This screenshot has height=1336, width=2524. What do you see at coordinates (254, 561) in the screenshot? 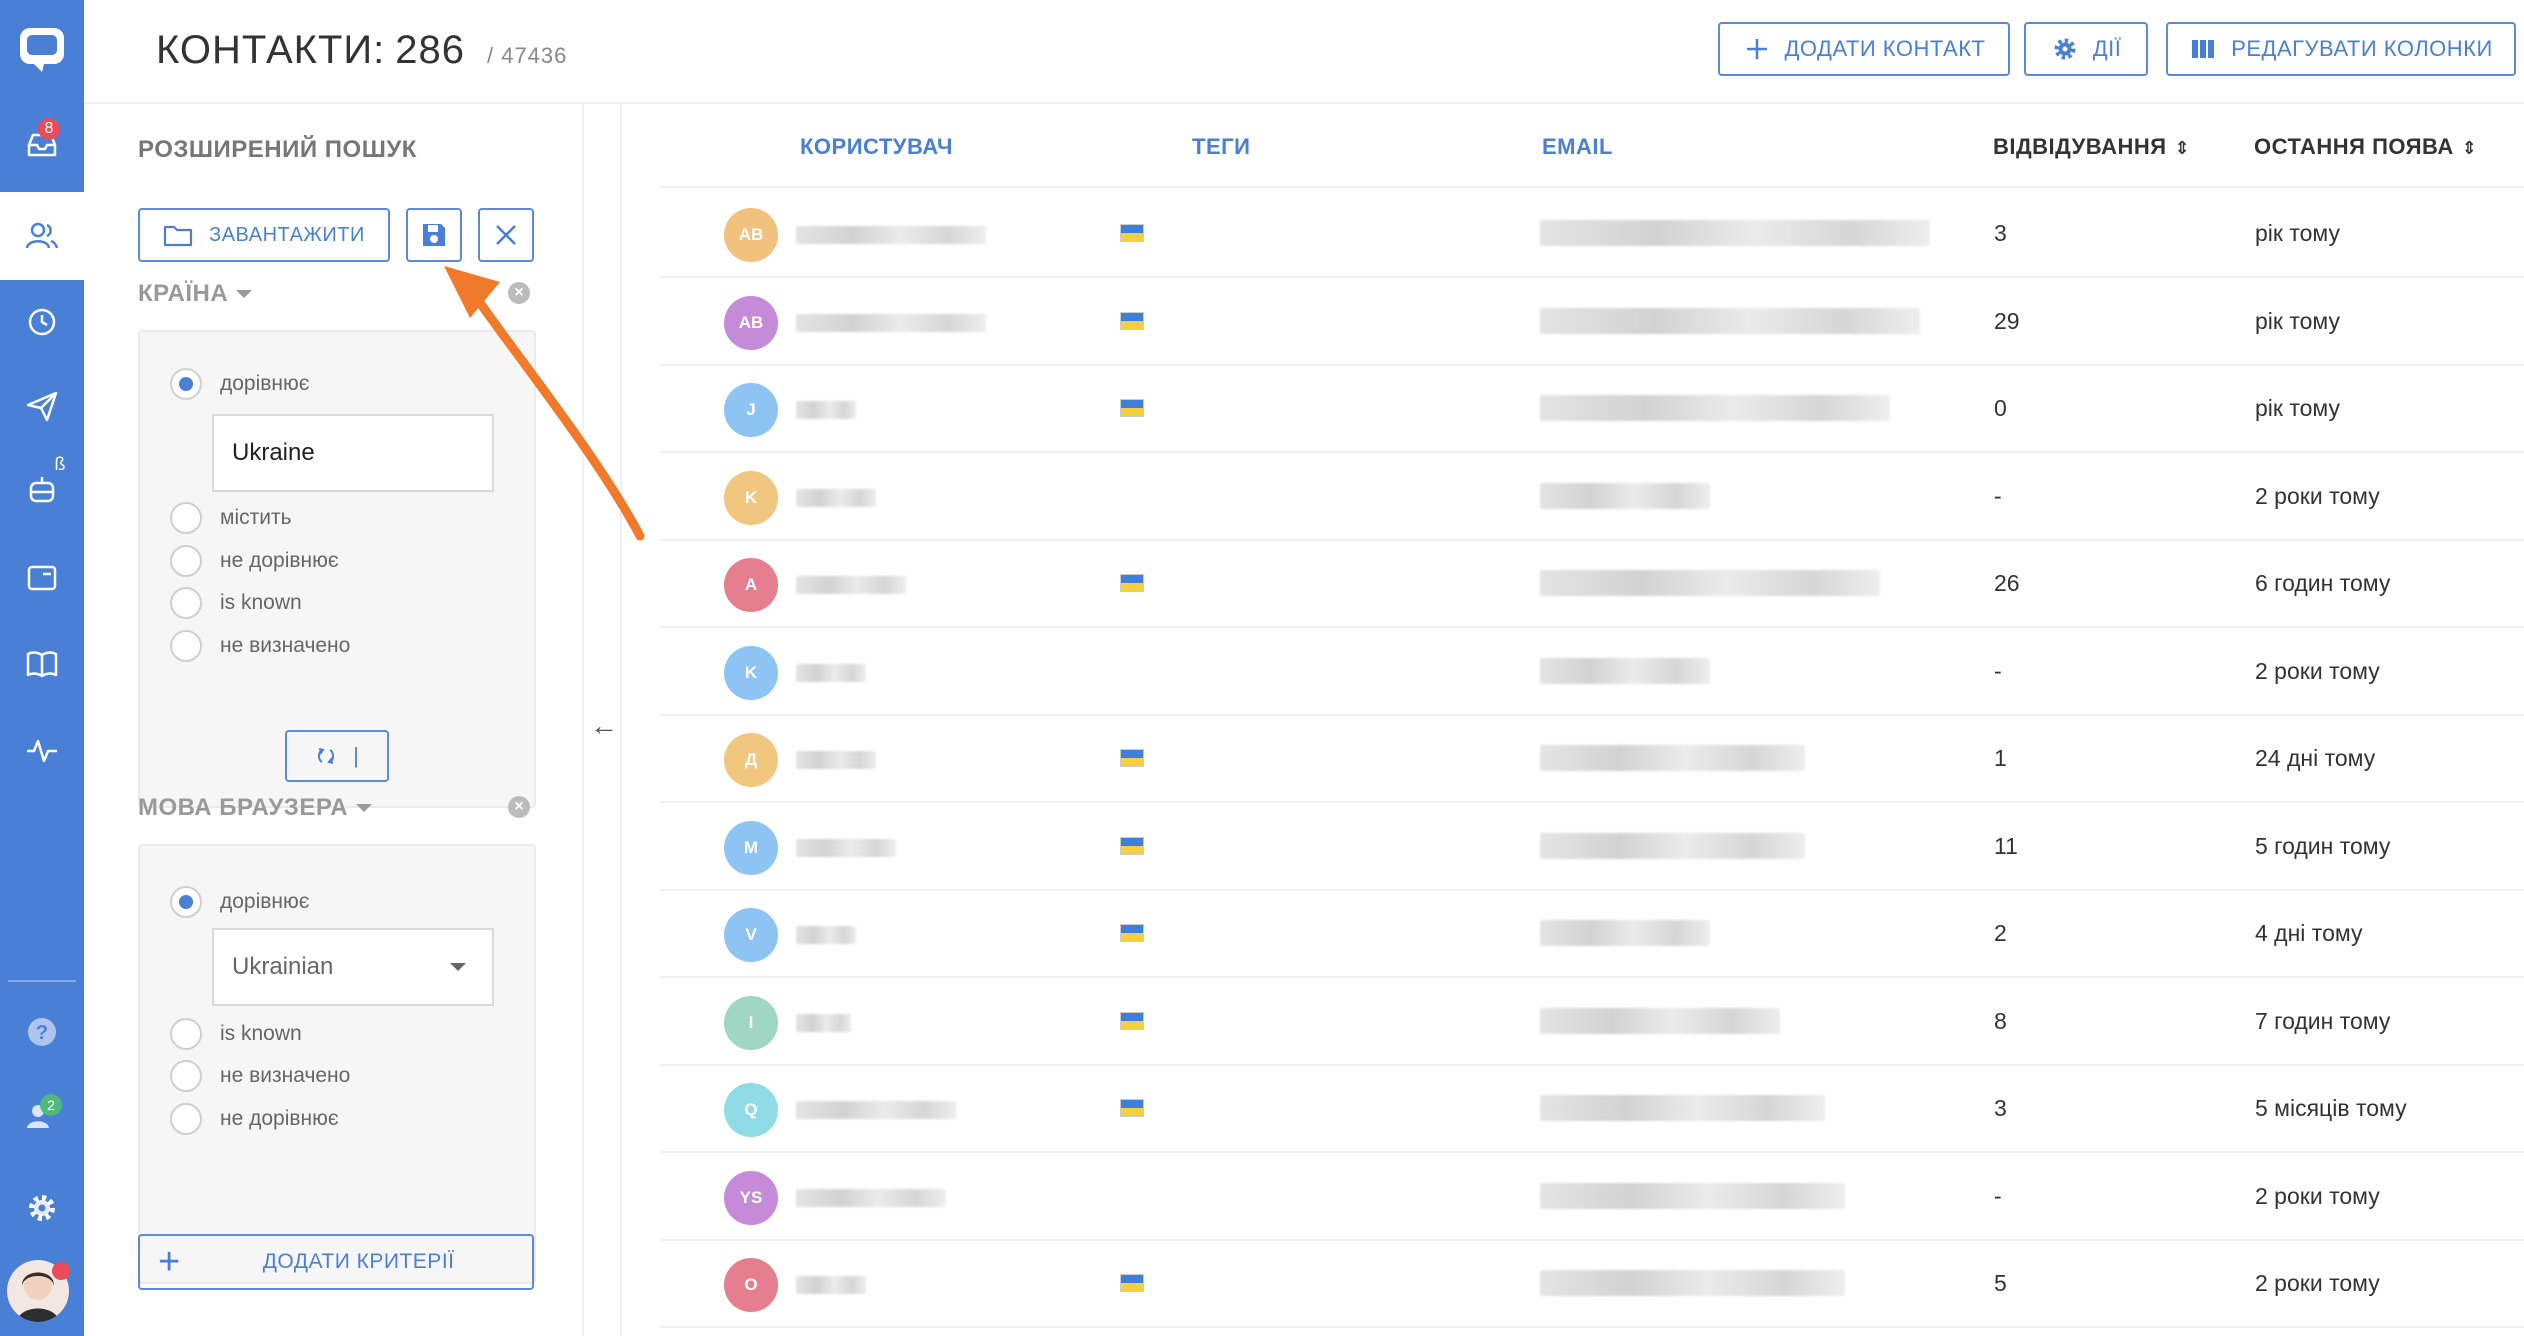
I see `country-option-not-equals: не дорівнює` at bounding box center [254, 561].